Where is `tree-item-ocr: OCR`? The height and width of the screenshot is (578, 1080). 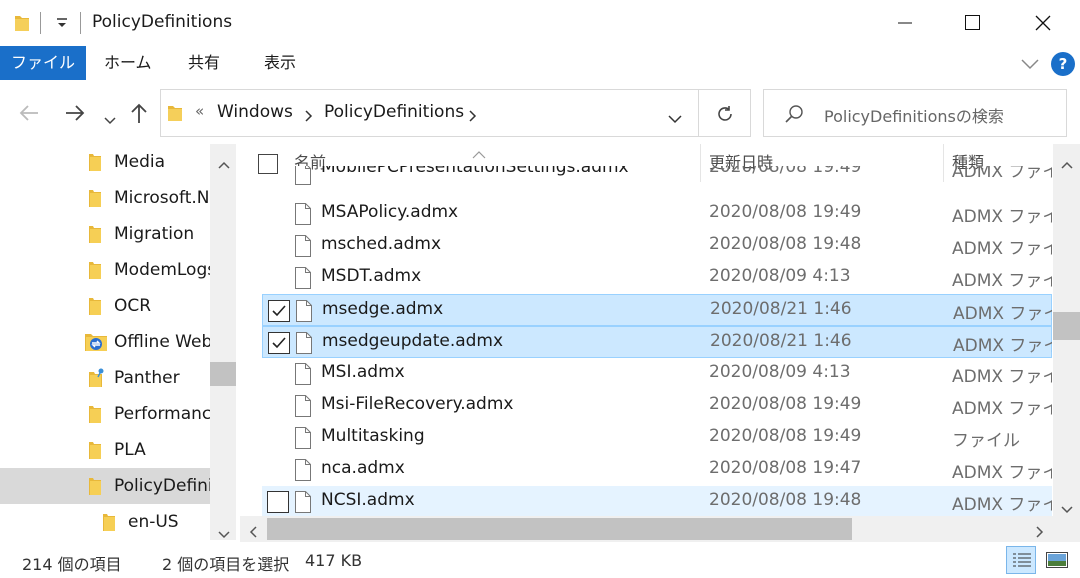 tree-item-ocr: OCR is located at coordinates (105, 306).